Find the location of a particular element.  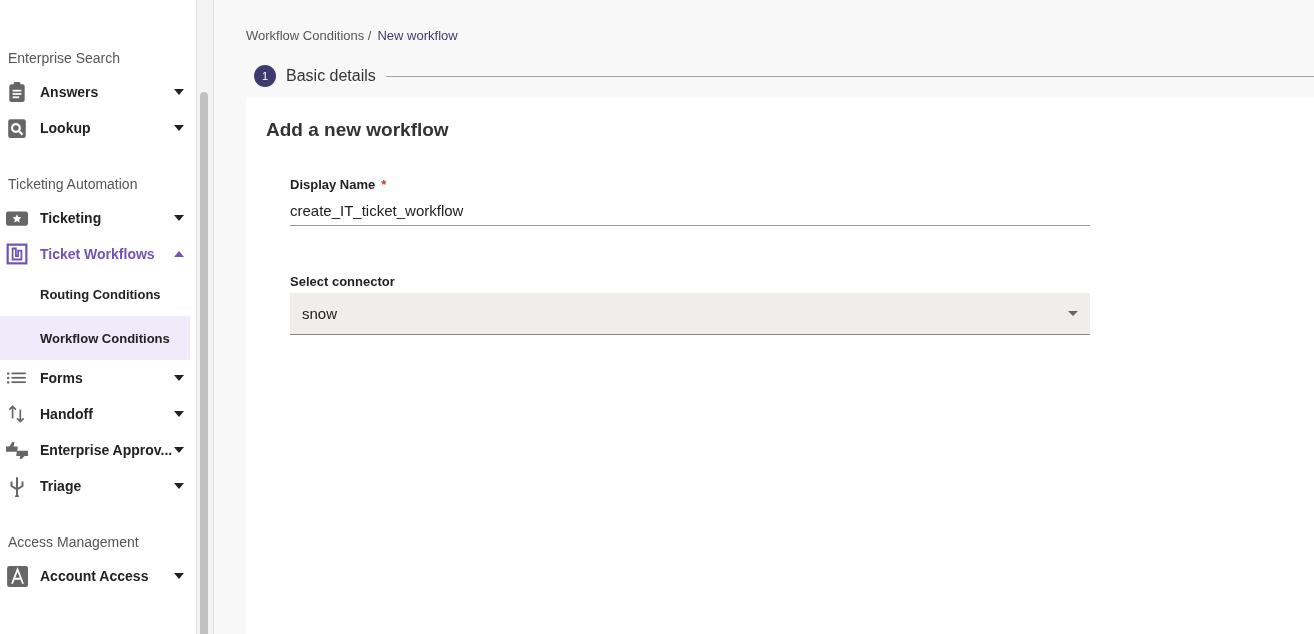

dropdown-caret-icon is located at coordinates (1073, 313).